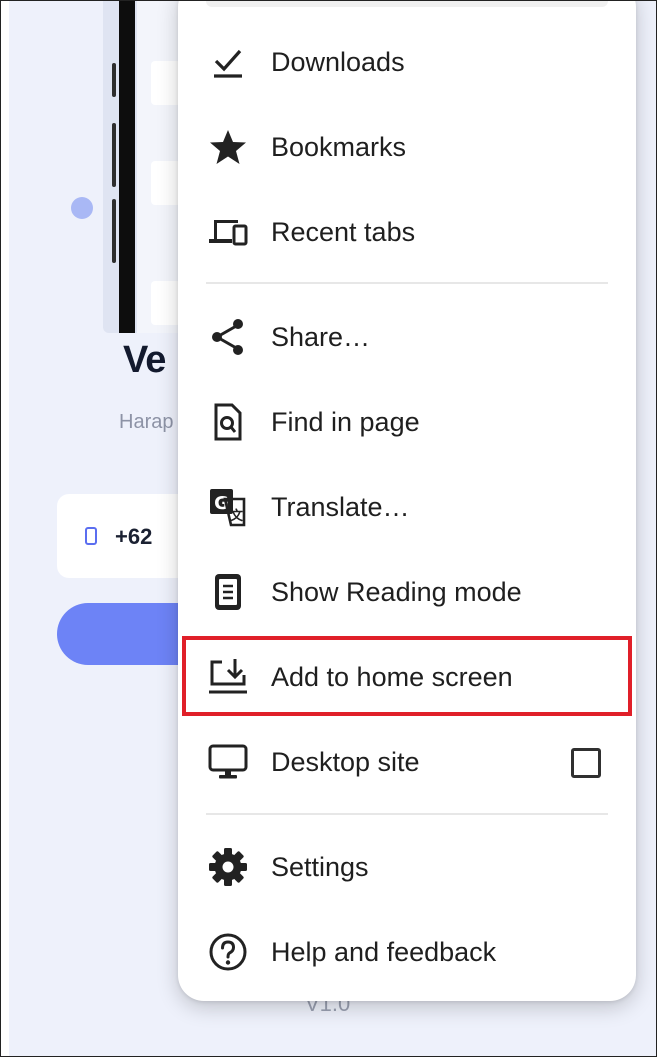  I want to click on svg-text: 文, so click(237, 516).